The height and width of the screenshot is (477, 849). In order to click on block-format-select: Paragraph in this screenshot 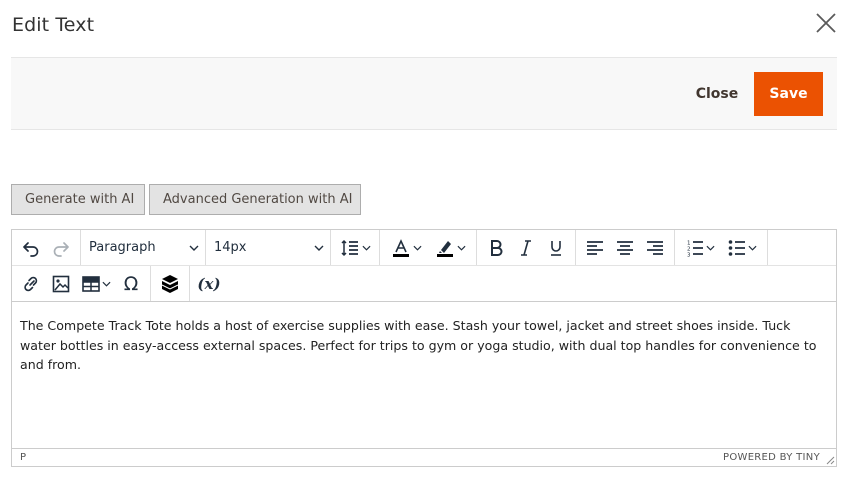, I will do `click(143, 248)`.